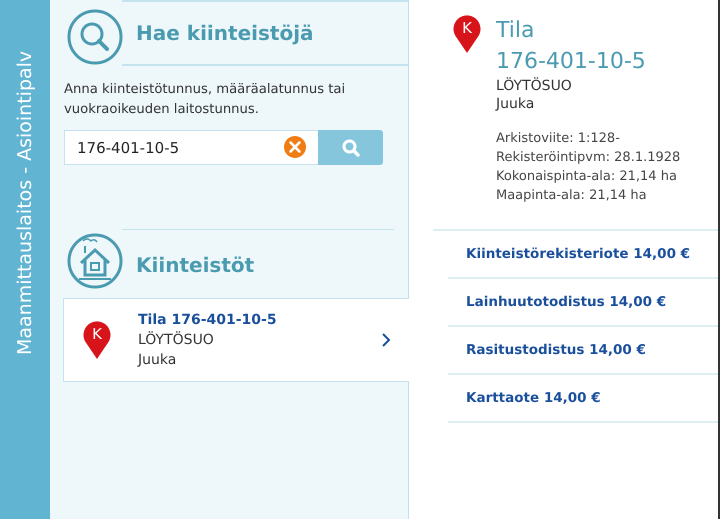 Image resolution: width=720 pixels, height=519 pixels. What do you see at coordinates (566, 302) in the screenshot?
I see `product-link: Lainhuutotodistus 14,00 €` at bounding box center [566, 302].